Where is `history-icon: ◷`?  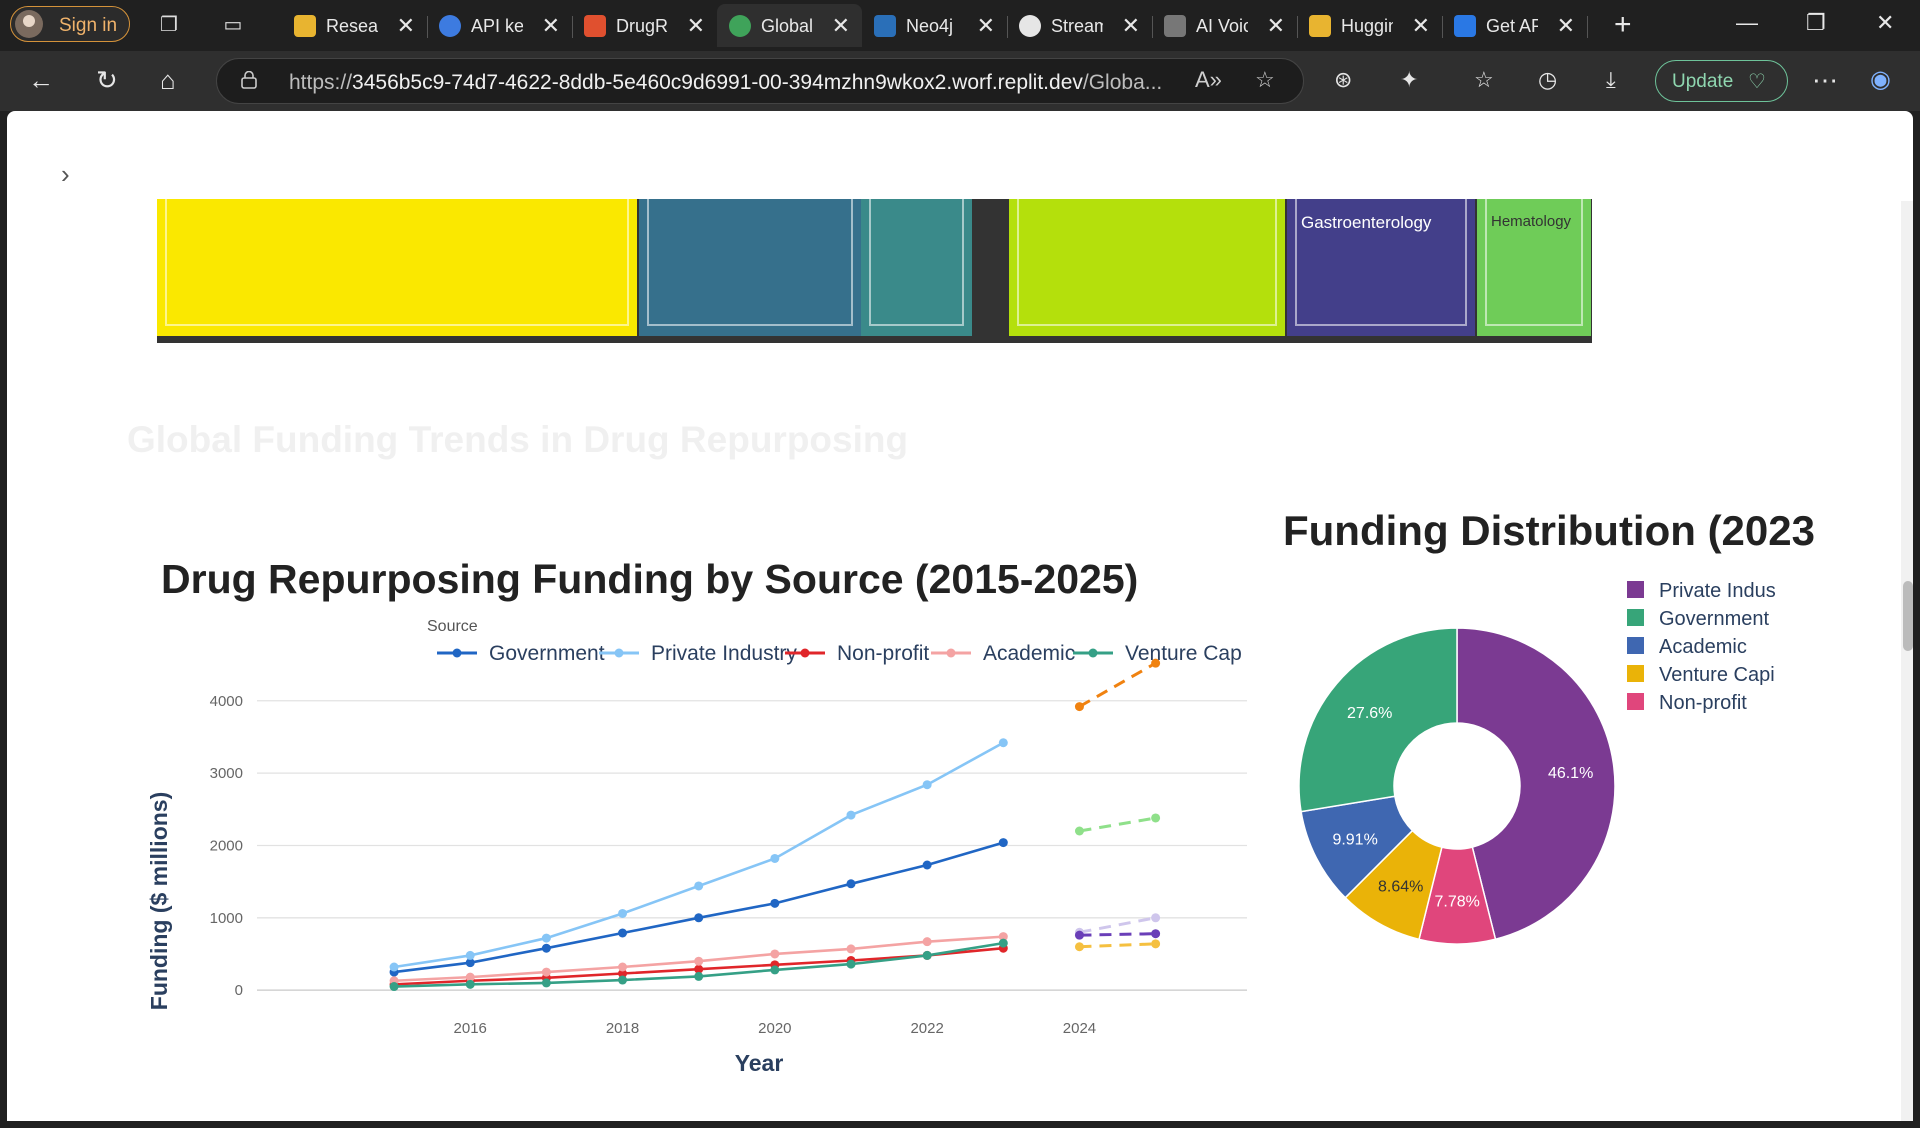 history-icon: ◷ is located at coordinates (1547, 80).